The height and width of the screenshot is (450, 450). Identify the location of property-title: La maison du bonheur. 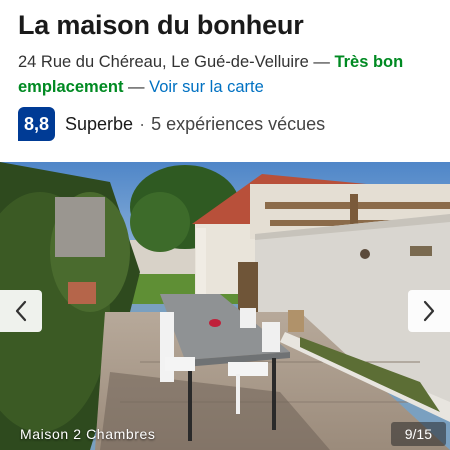
(161, 25).